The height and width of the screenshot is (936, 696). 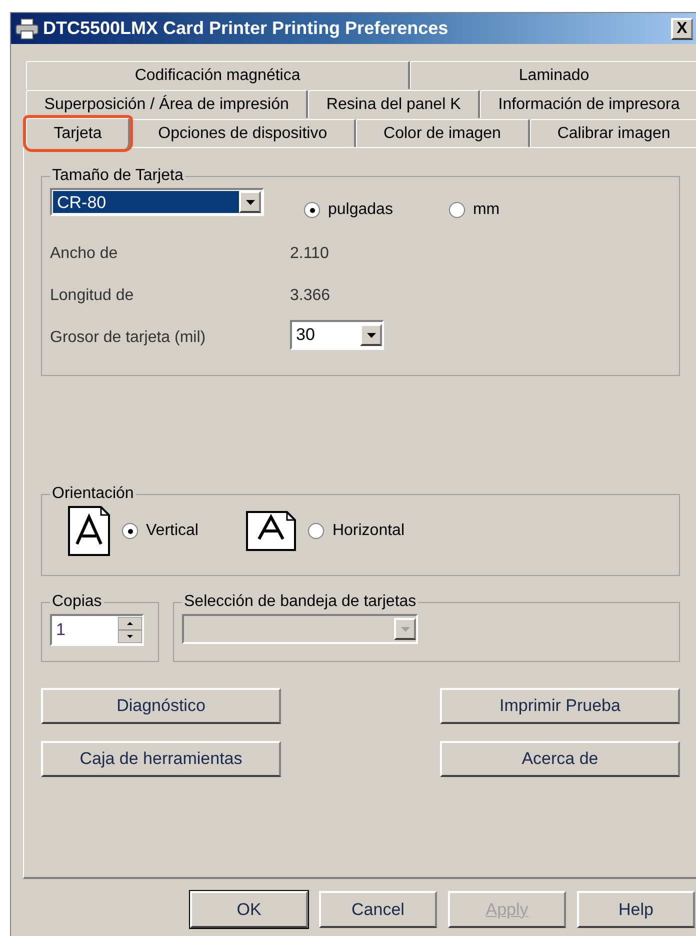 What do you see at coordinates (636, 909) in the screenshot?
I see `dialog-button: Help` at bounding box center [636, 909].